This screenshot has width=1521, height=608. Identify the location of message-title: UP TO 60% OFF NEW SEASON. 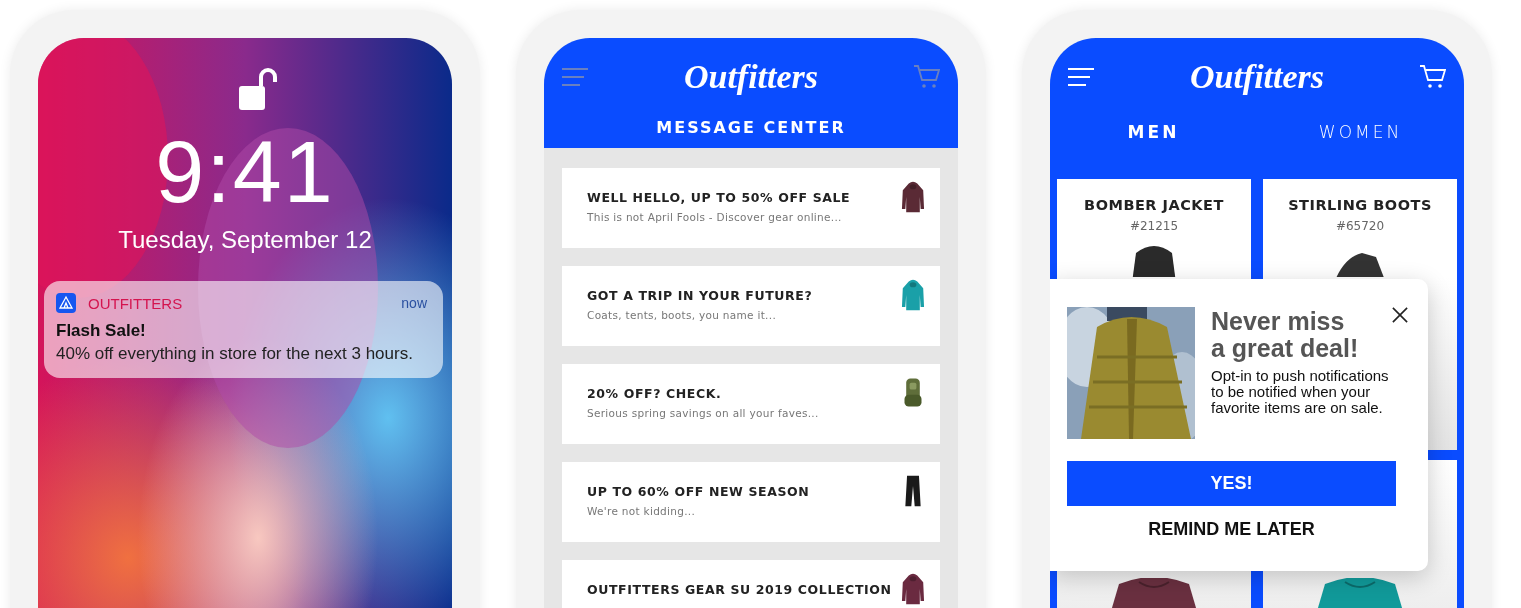
(699, 491).